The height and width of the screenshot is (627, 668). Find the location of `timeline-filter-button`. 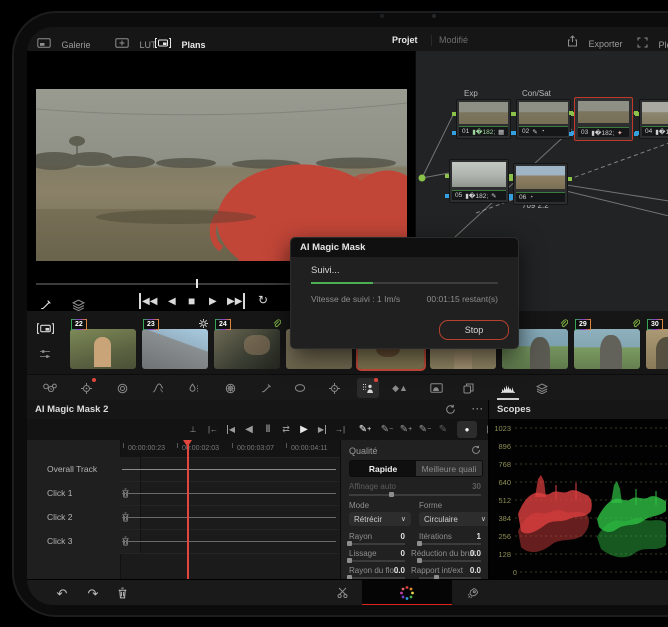

timeline-filter-button is located at coordinates (45, 354).